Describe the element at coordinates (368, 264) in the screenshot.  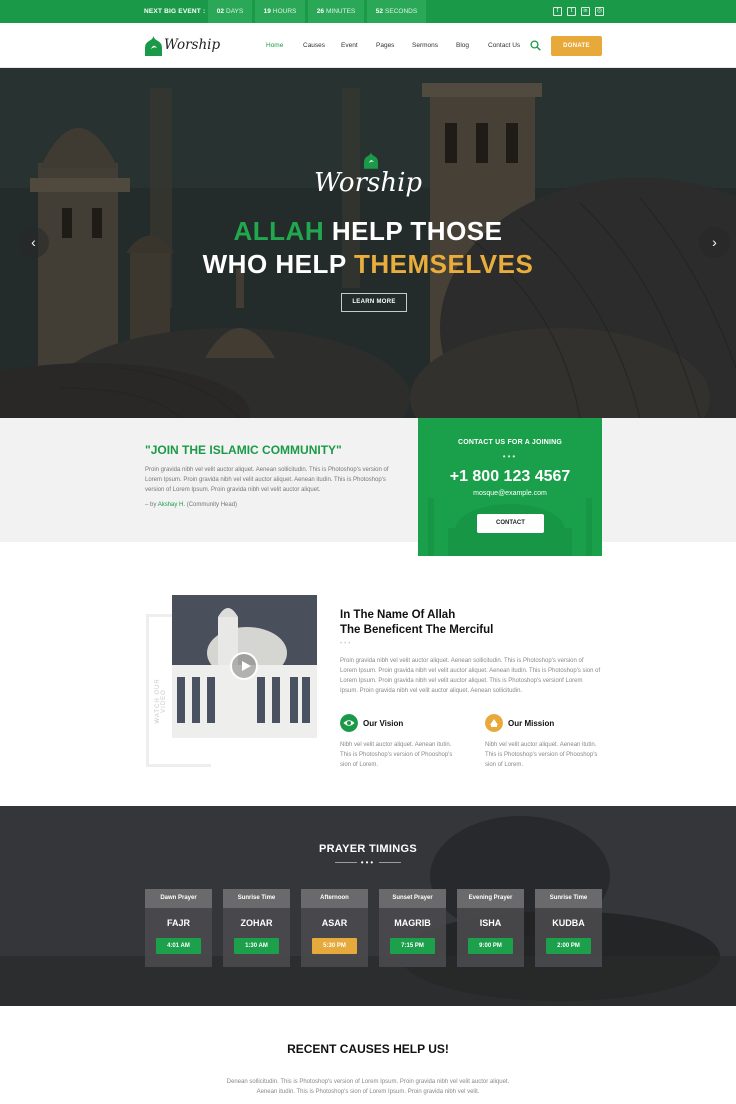
I see `hero-headline-line2: WHO HELP THEMSELVES` at that location.